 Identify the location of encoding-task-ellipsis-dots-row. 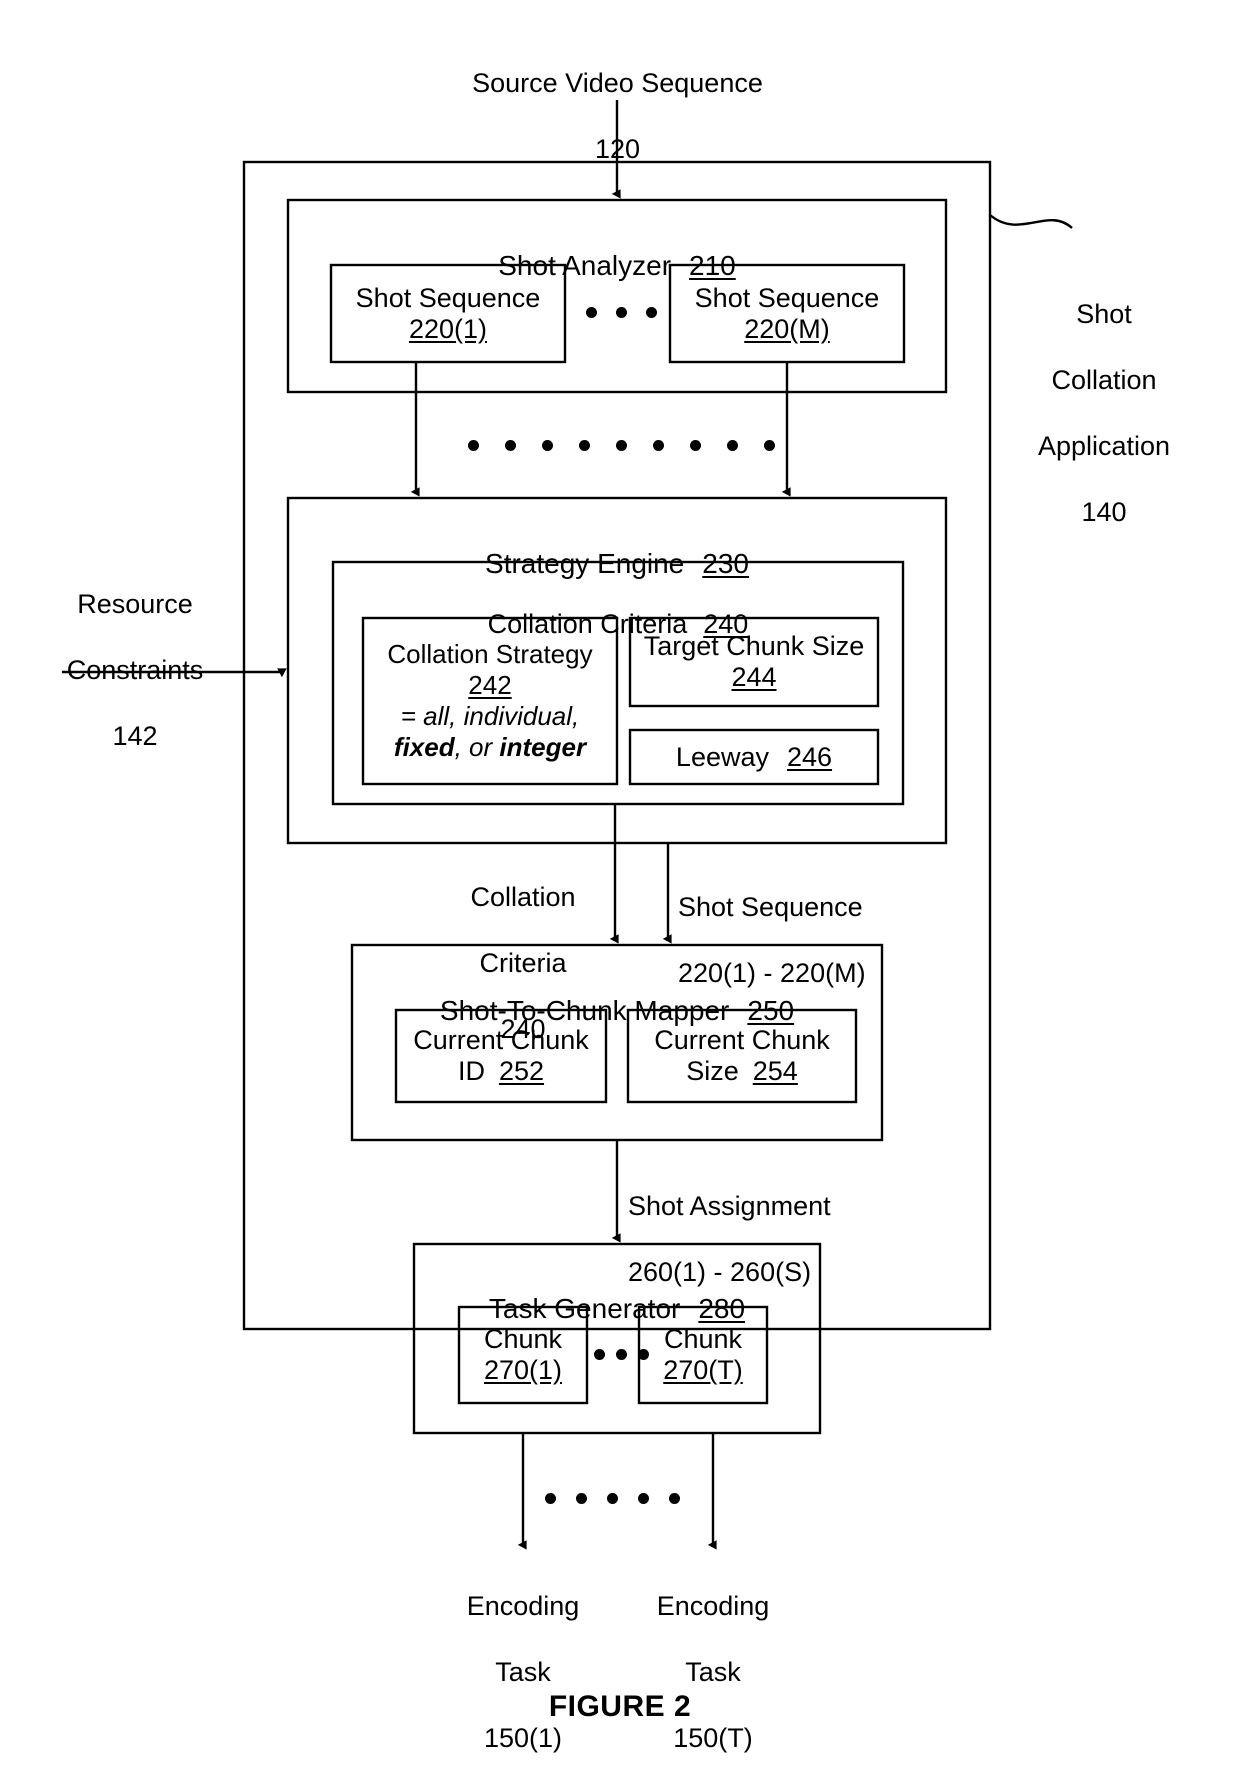
(612, 1498).